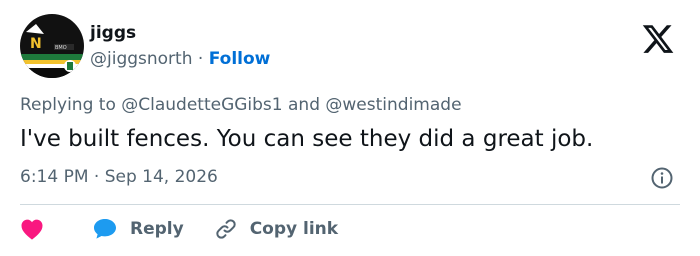 The image size is (700, 256). Describe the element at coordinates (294, 229) in the screenshot. I see `copy-link-label: Copy link` at that location.